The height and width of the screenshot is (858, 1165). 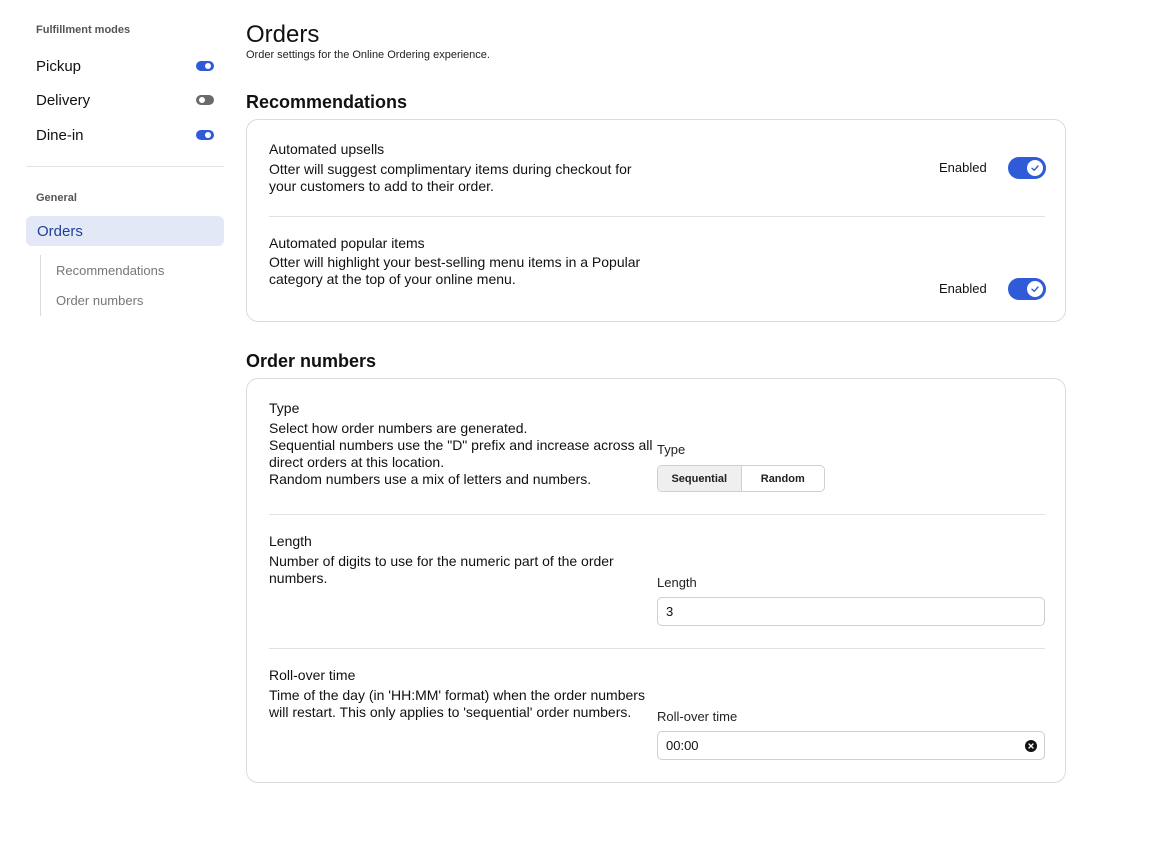 What do you see at coordinates (851, 745) in the screenshot?
I see `rollover-time-input` at bounding box center [851, 745].